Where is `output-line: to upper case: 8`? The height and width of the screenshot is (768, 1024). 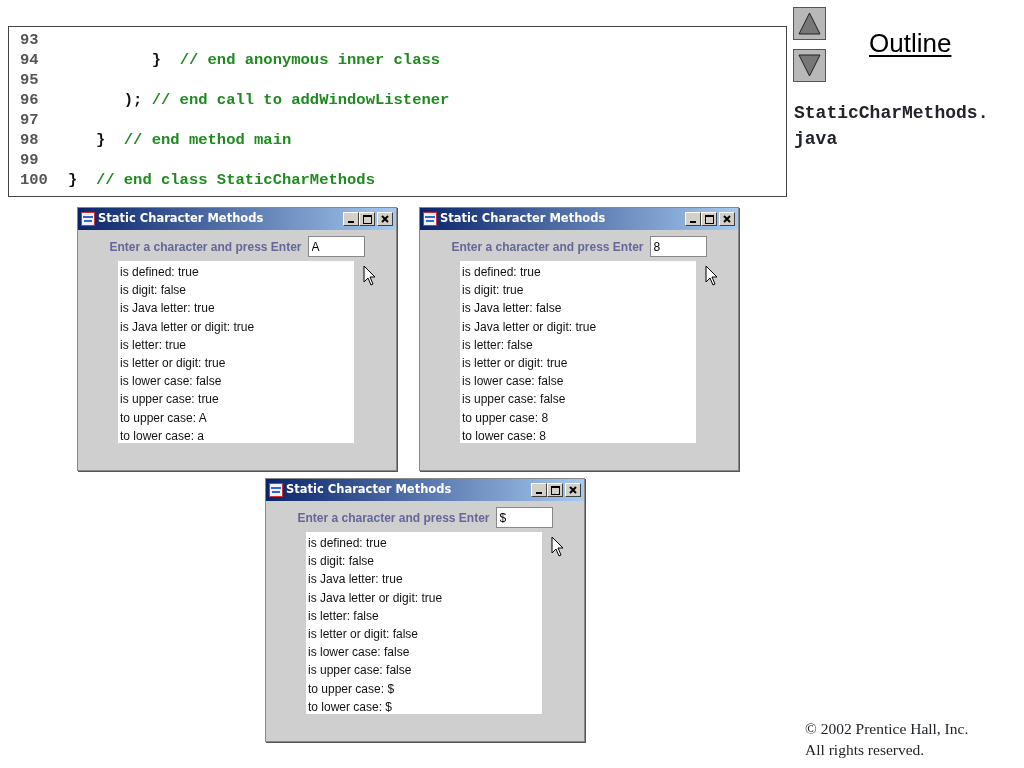 output-line: to upper case: 8 is located at coordinates (506, 418).